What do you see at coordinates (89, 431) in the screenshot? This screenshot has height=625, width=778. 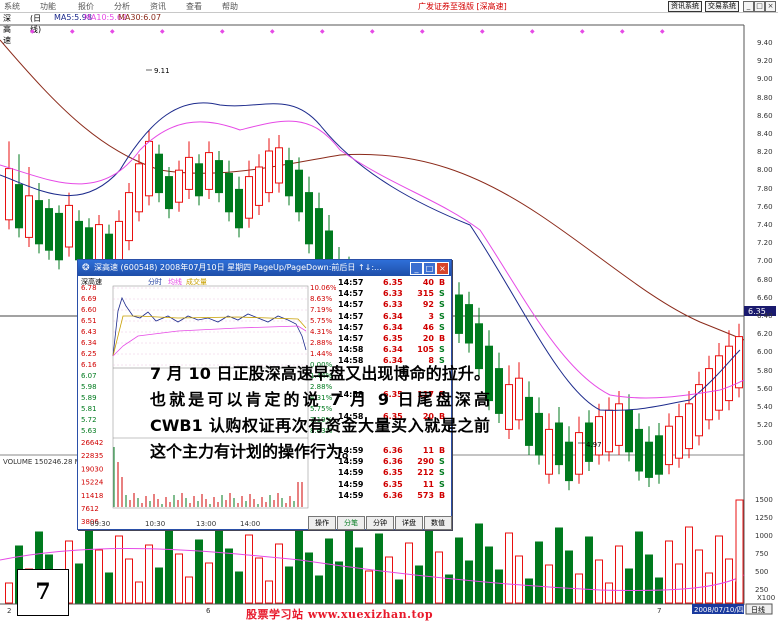 I see `dialog-price-label: 5.63` at bounding box center [89, 431].